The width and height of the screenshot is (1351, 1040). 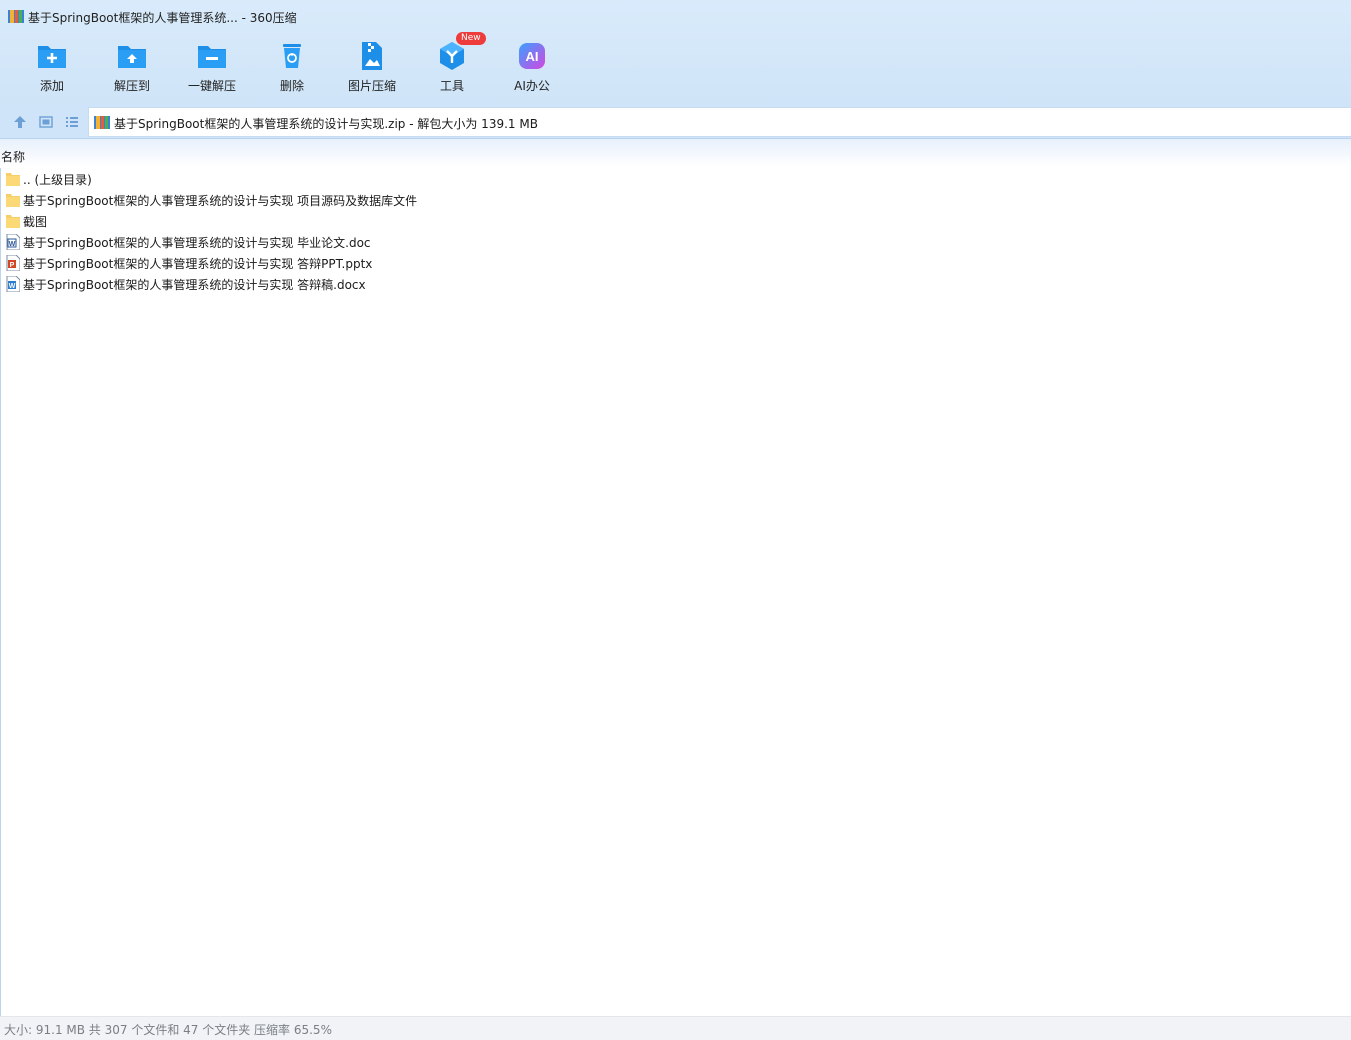 I want to click on zip-archive-icon, so click(x=102, y=122).